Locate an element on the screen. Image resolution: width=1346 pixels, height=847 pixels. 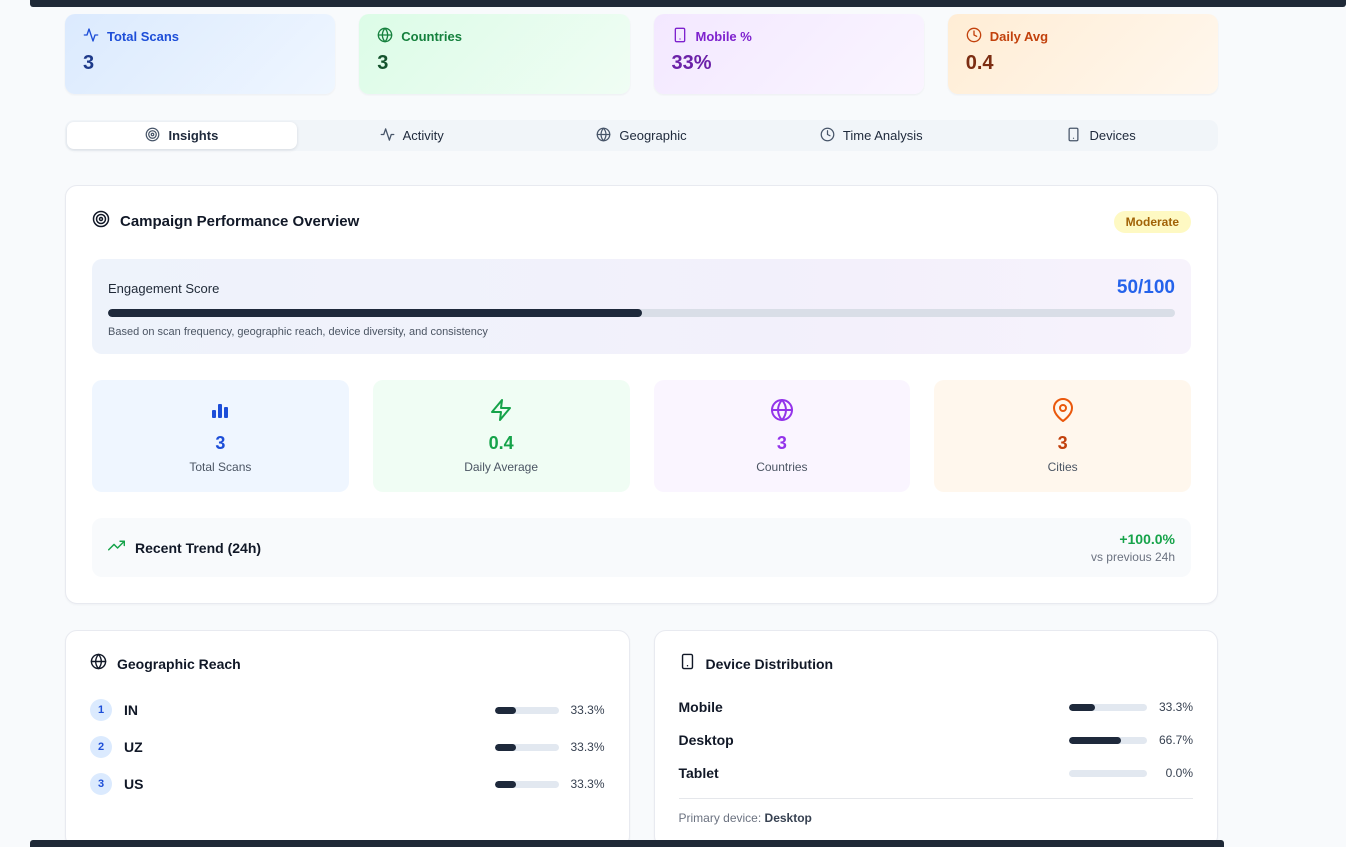
tab-devices: Devices is located at coordinates (1101, 135).